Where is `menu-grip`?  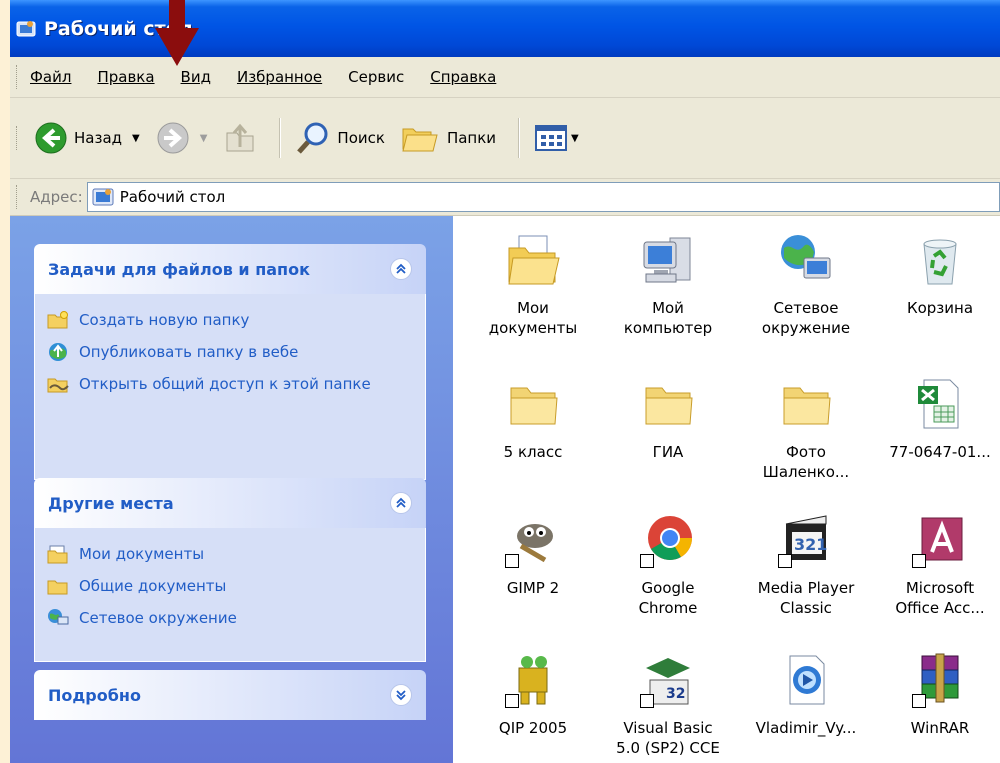 menu-grip is located at coordinates (18, 77).